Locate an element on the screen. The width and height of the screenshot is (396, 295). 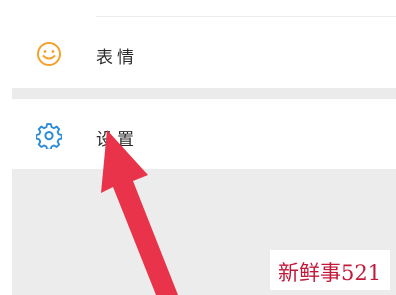
watermark: 新鲜事521 is located at coordinates (330, 270).